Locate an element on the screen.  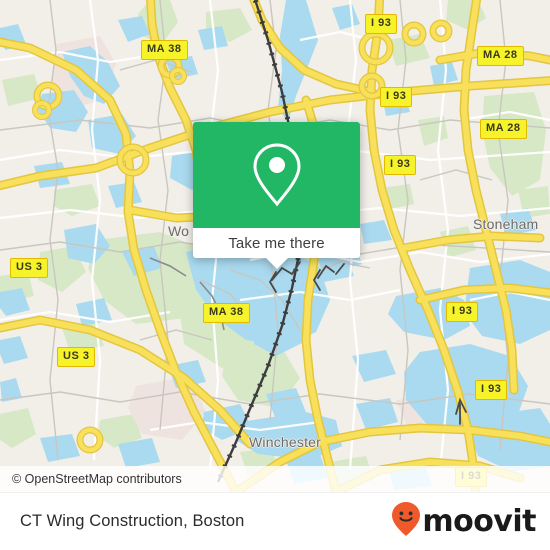
highway-shield-i93-top: I 93 is located at coordinates (381, 24).